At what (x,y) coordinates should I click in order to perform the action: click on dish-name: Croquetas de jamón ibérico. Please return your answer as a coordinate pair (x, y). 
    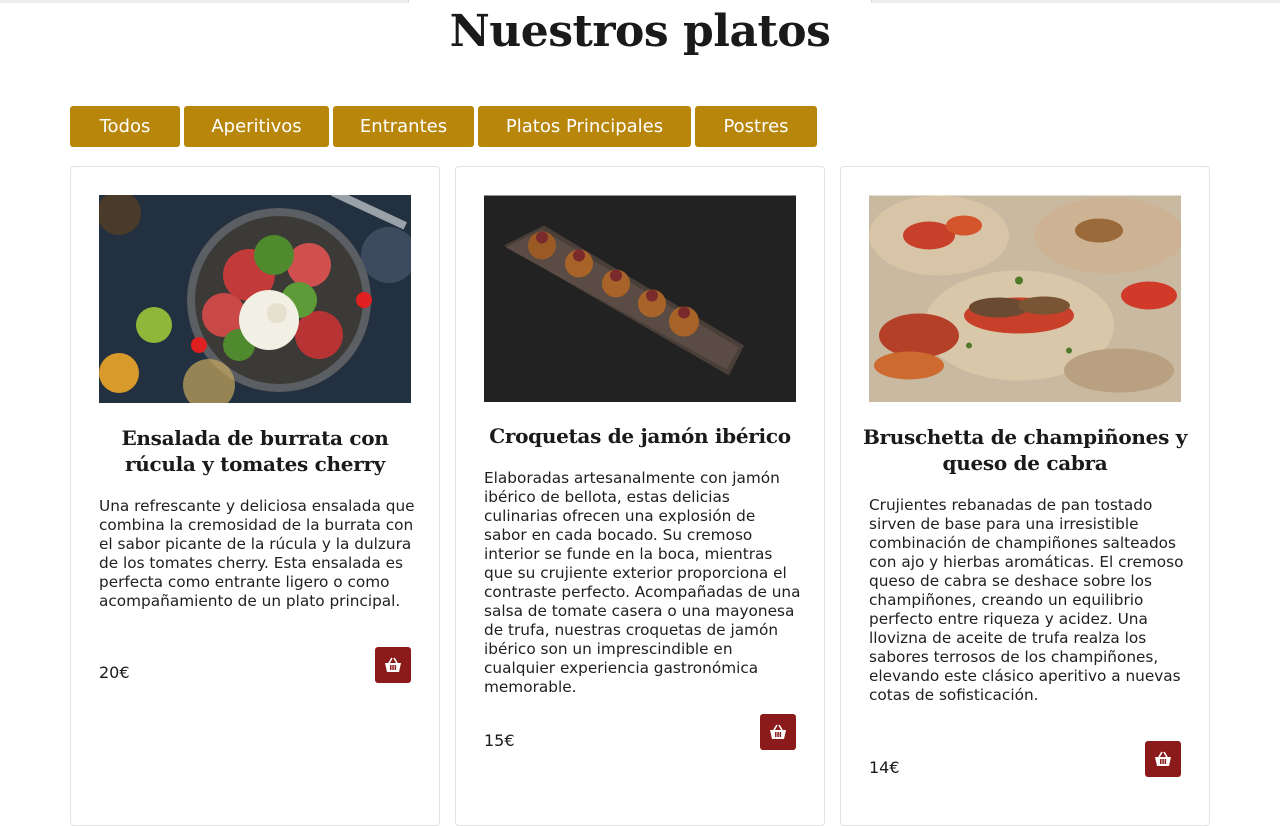
    Looking at the image, I should click on (640, 436).